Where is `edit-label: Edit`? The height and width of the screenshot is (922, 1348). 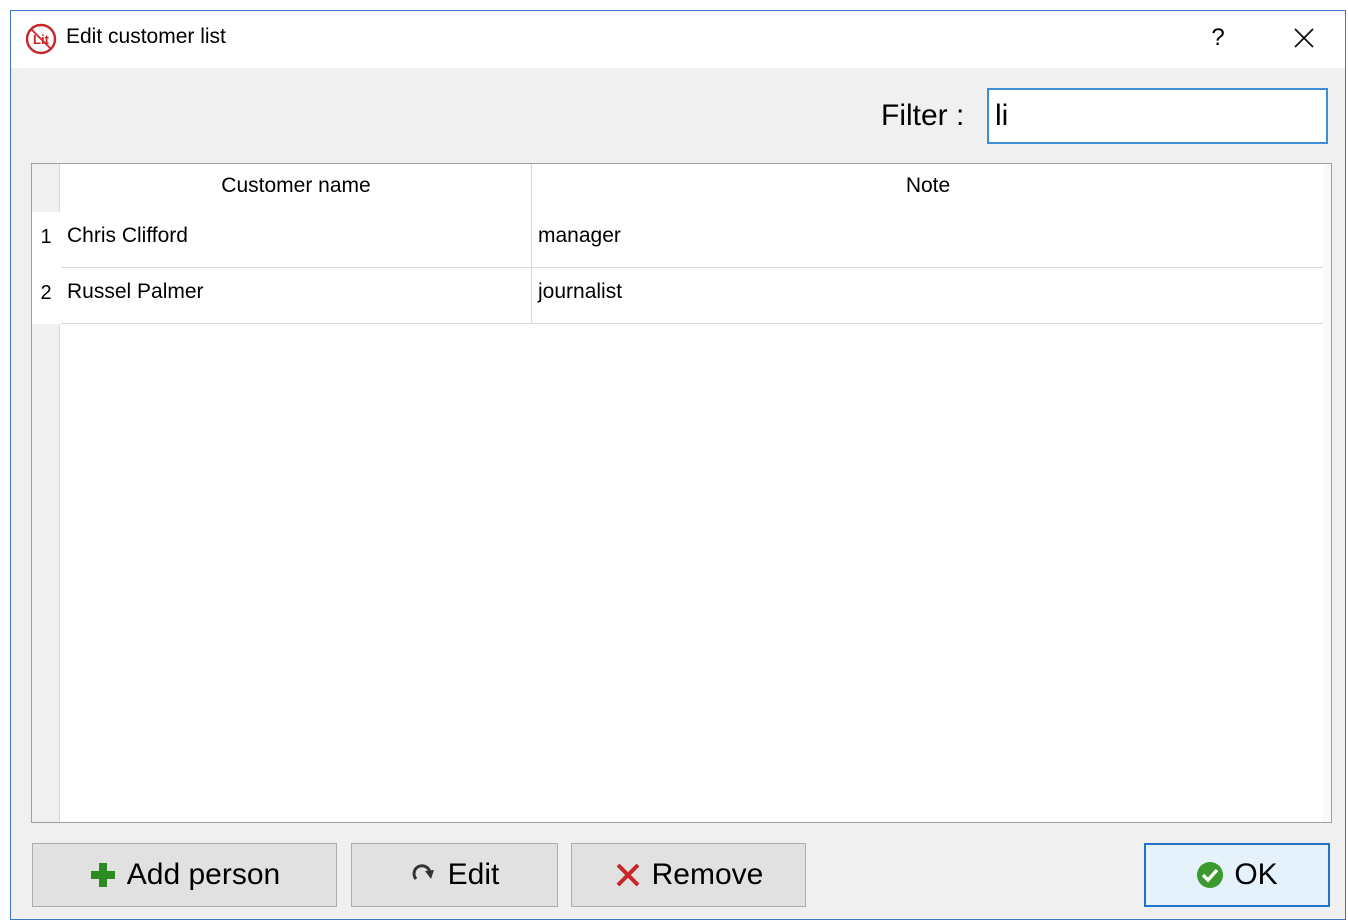 edit-label: Edit is located at coordinates (473, 874).